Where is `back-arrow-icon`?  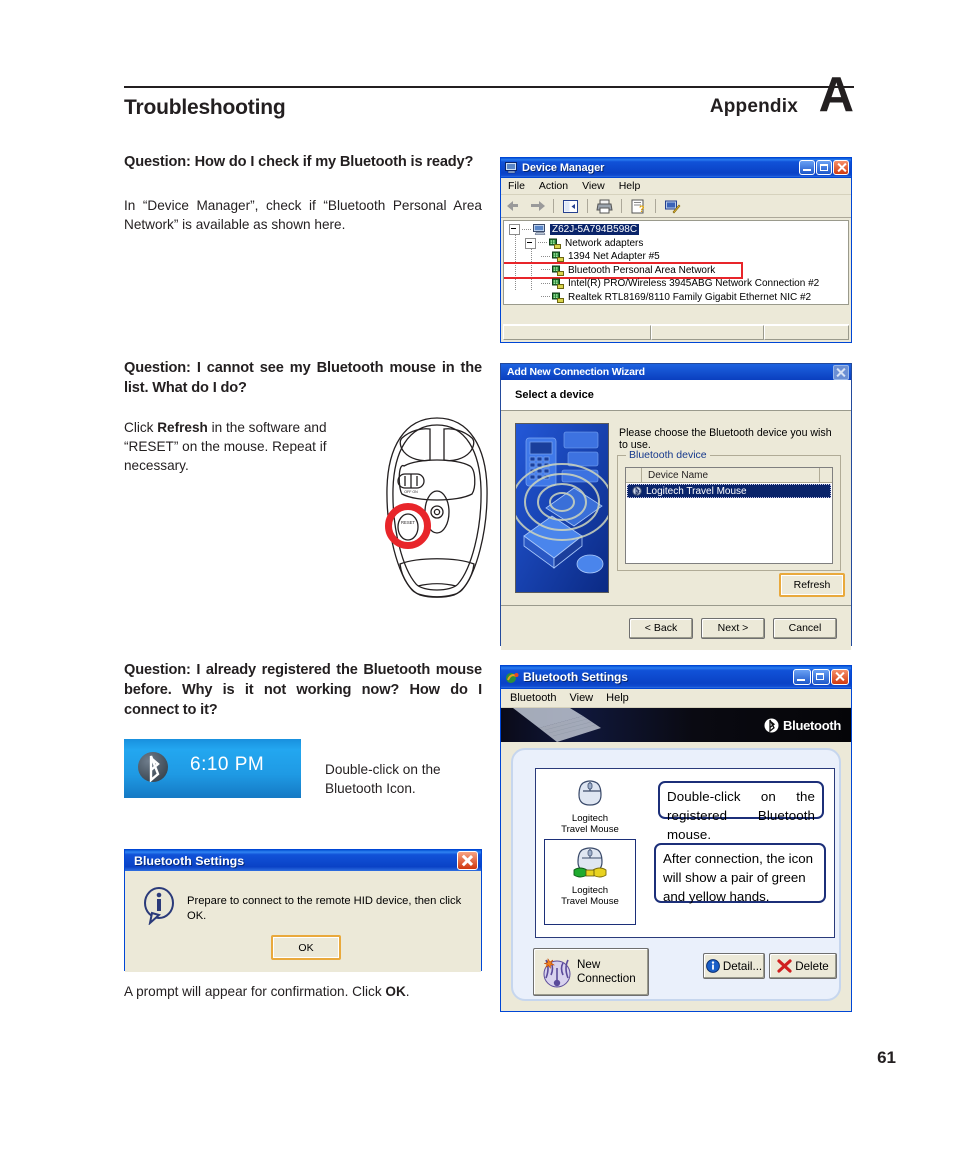
back-arrow-icon is located at coordinates (515, 206).